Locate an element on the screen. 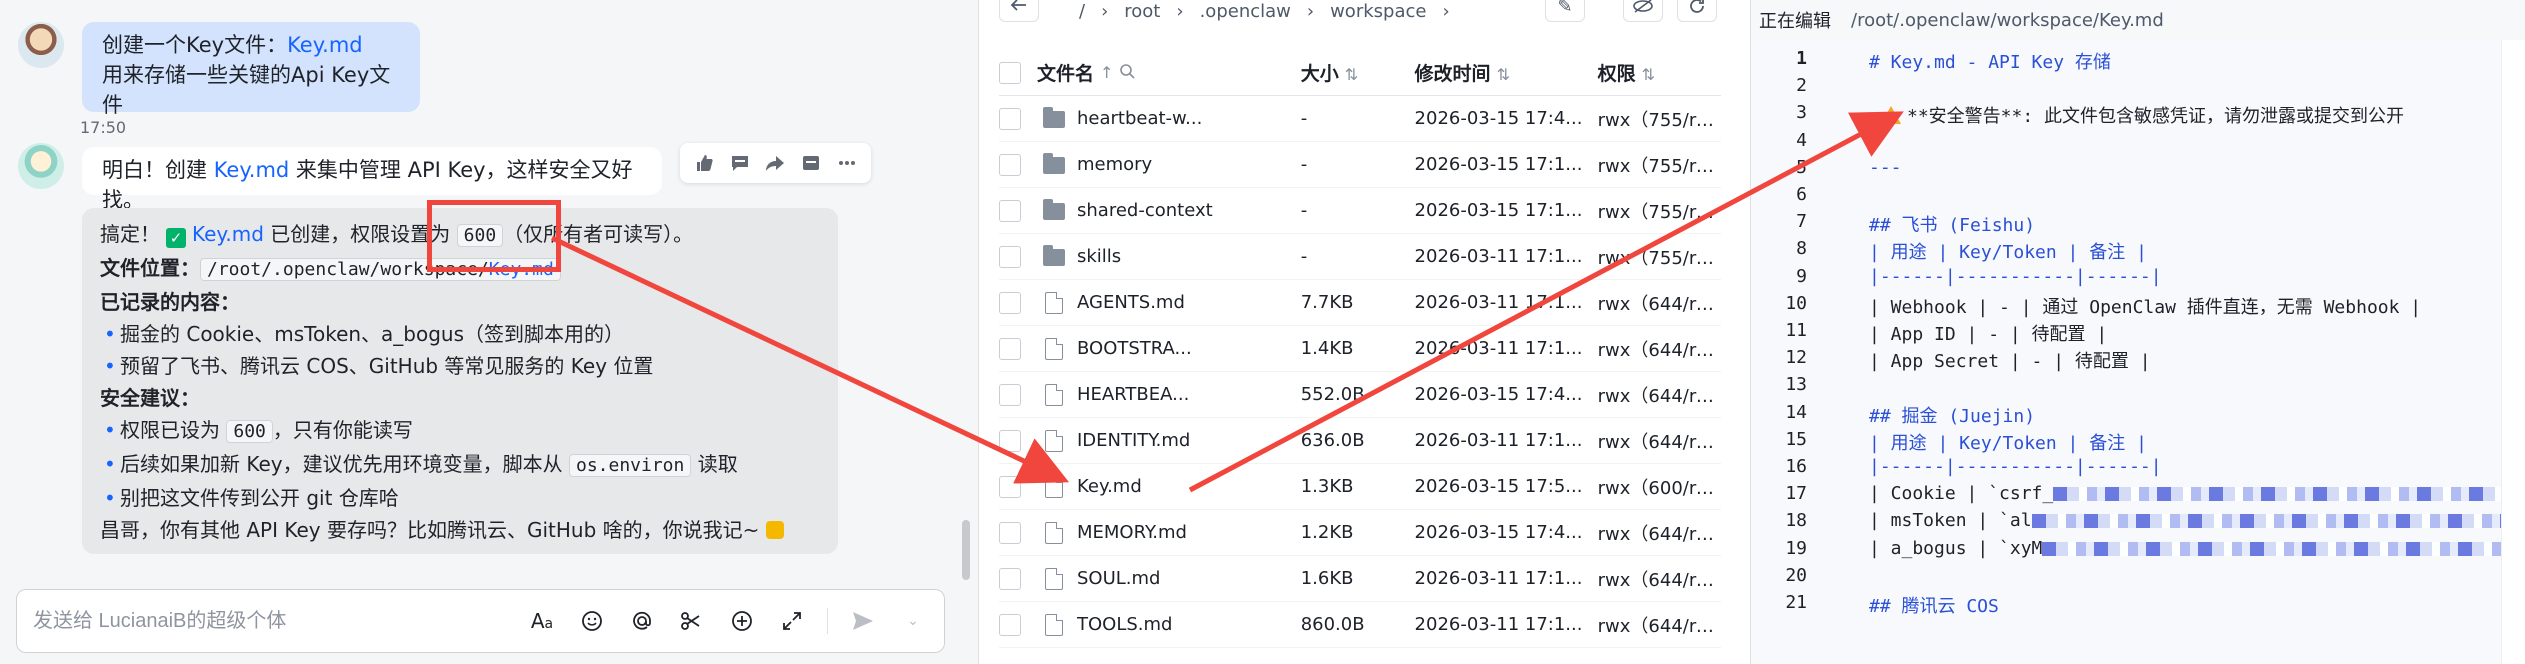  breadcrumb-root: / is located at coordinates (1082, 11).